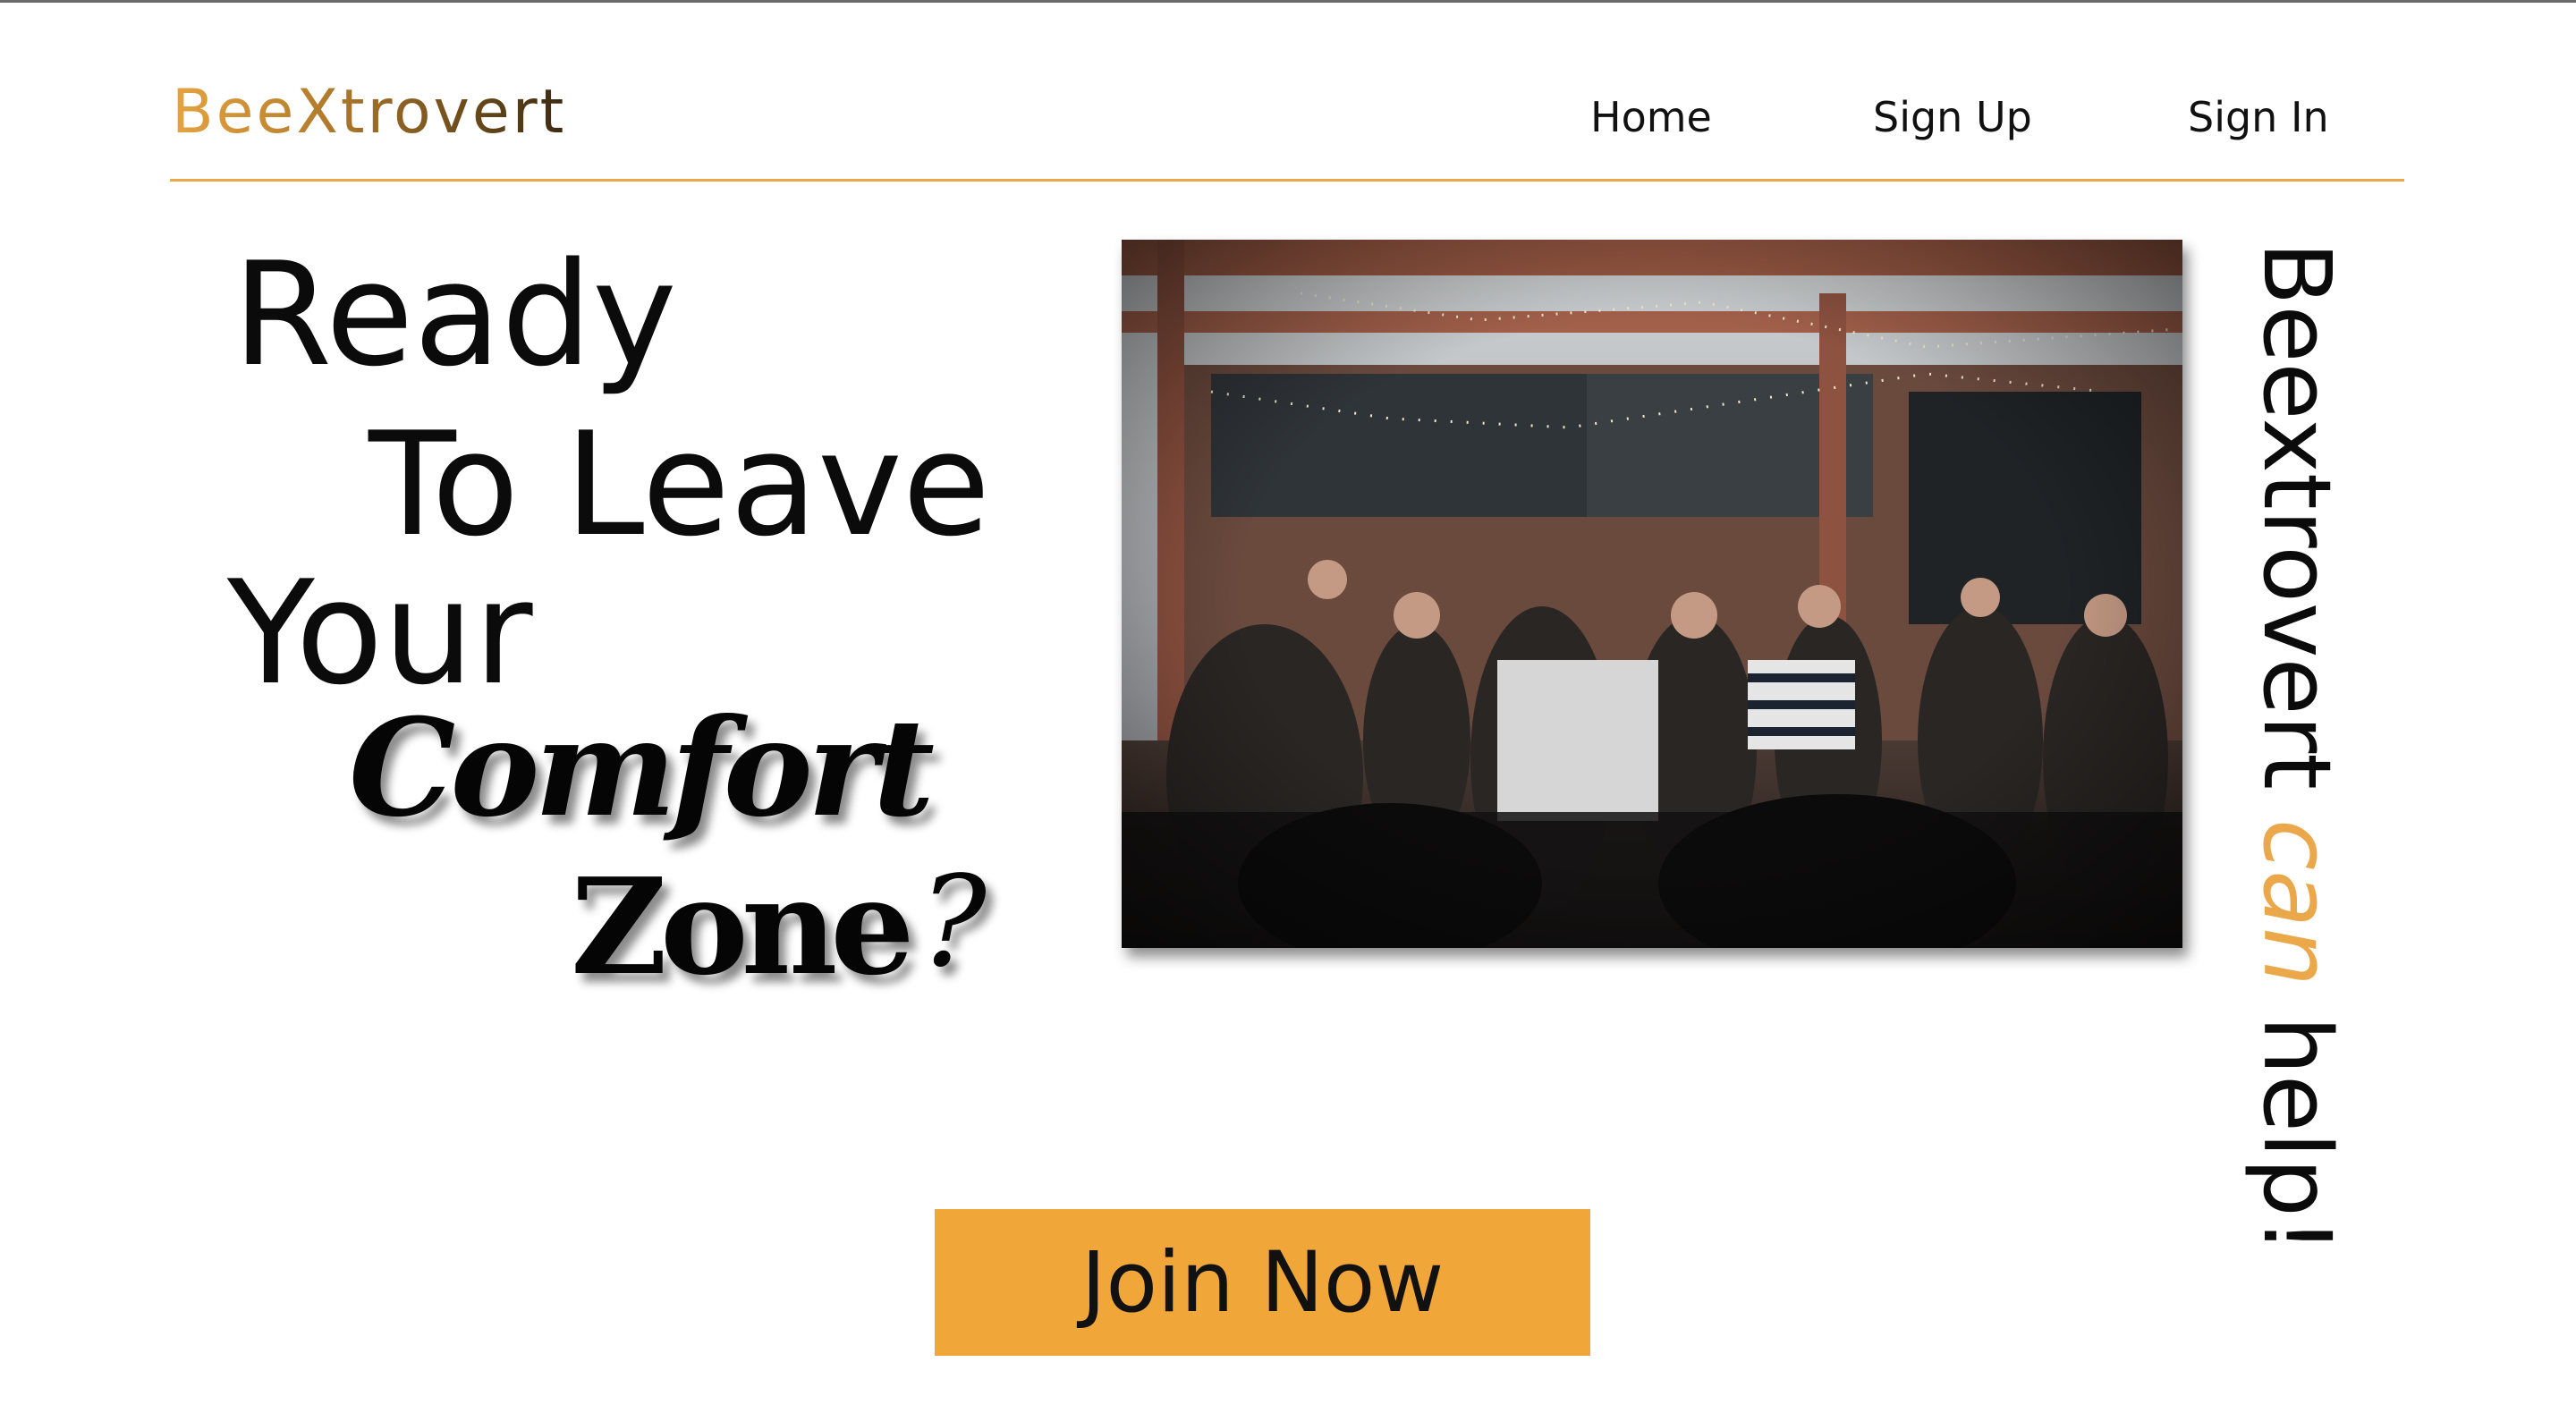  I want to click on tagline-part-2: help!, so click(2296, 1120).